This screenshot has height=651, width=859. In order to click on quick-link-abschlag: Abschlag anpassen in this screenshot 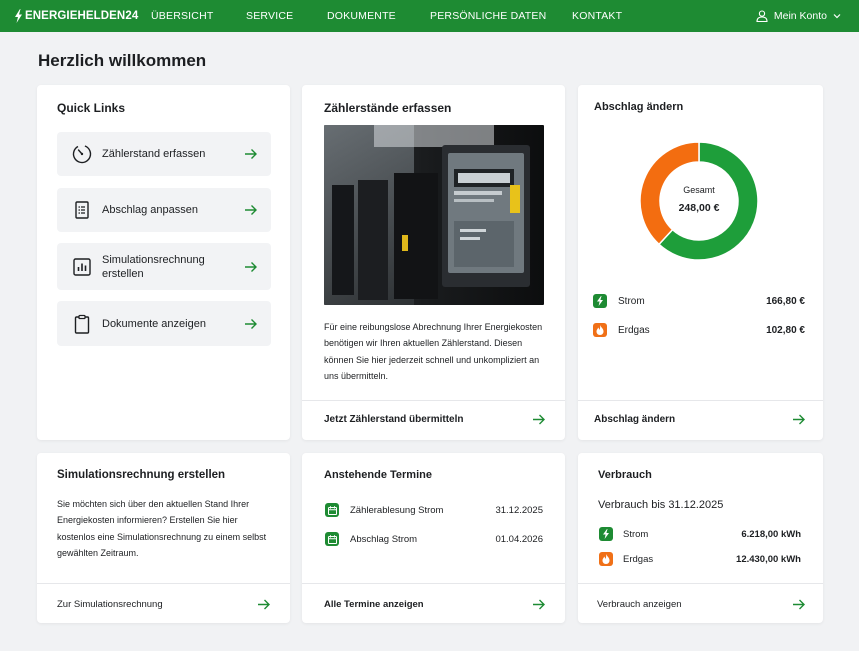, I will do `click(164, 210)`.